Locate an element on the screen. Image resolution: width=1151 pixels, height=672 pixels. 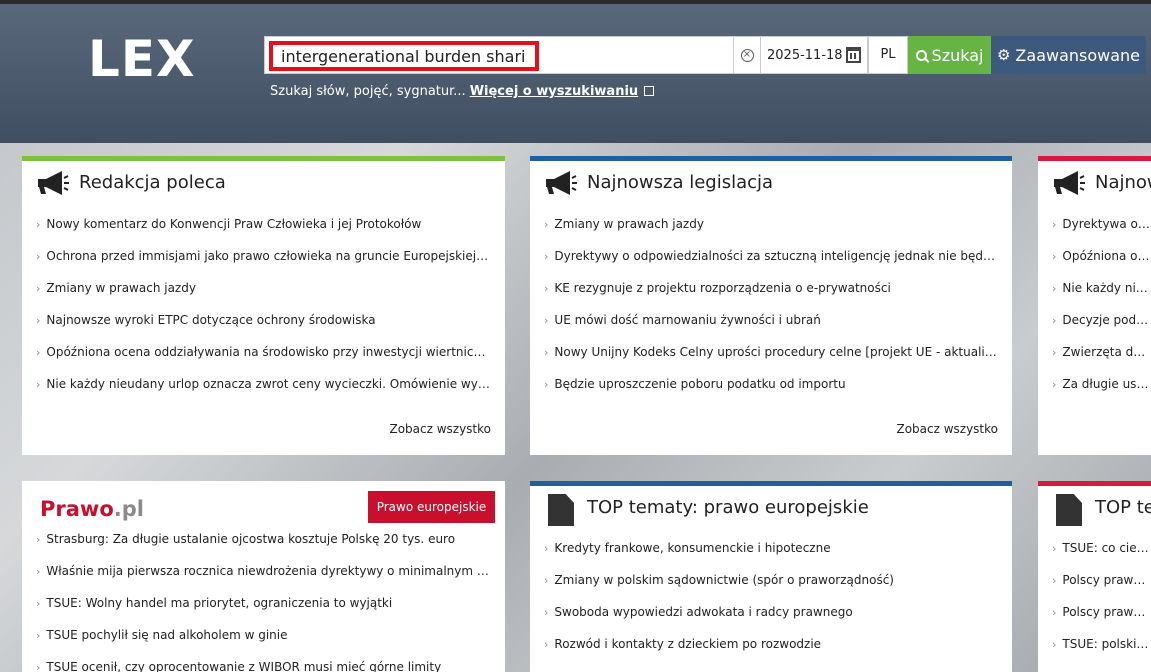
panel-title: Najnowsza legislacja is located at coordinates (680, 182).